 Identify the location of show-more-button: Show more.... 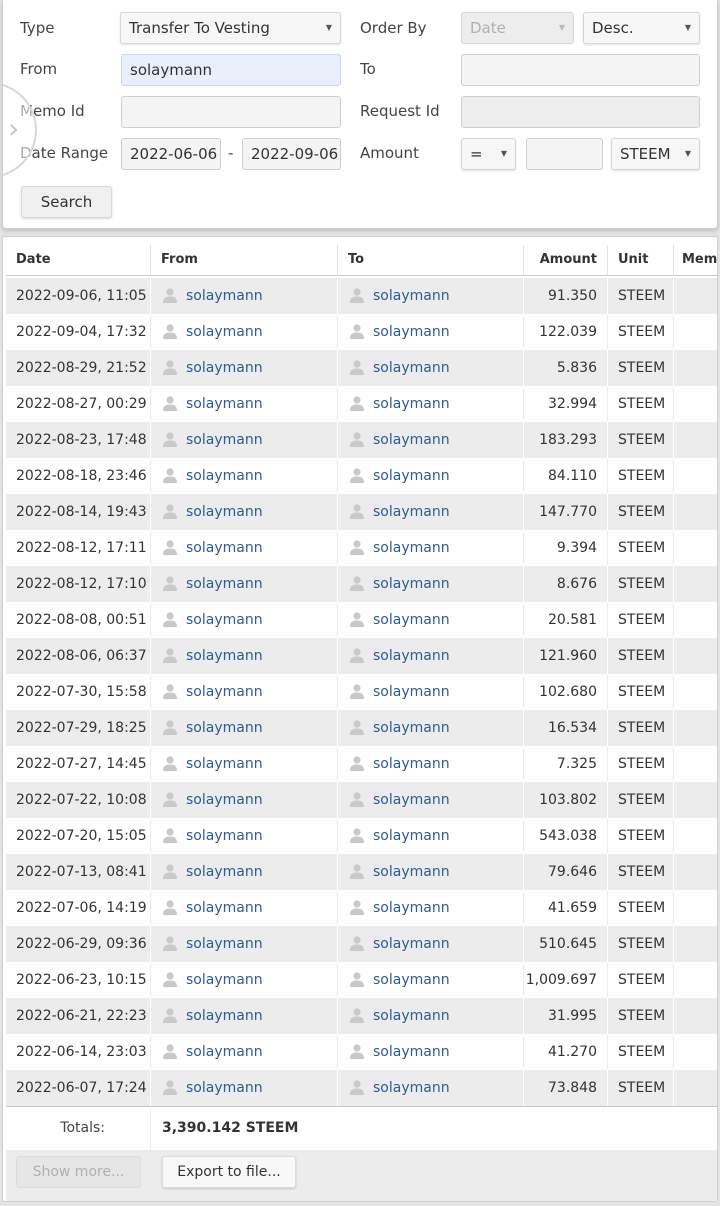
(78, 1172).